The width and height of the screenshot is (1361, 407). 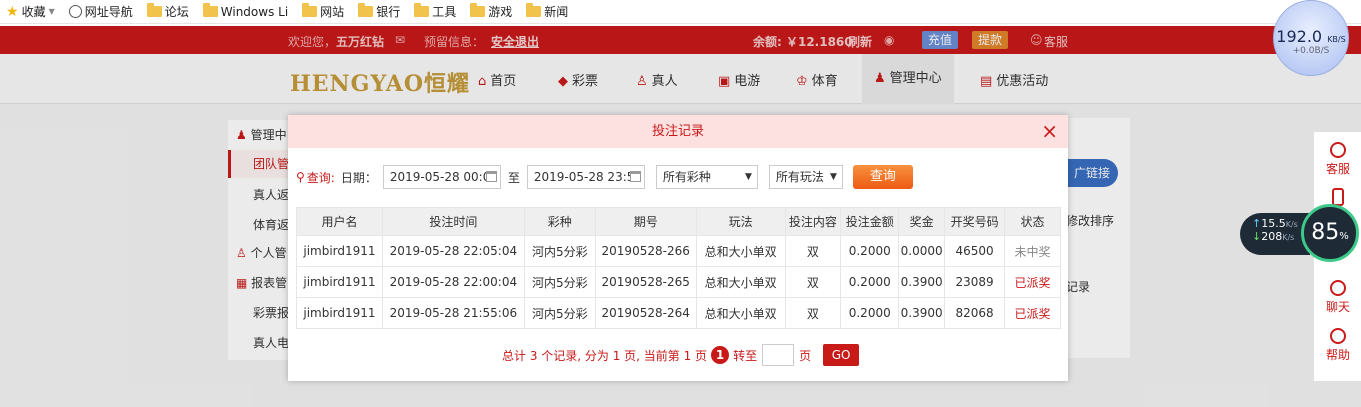 I want to click on query-label: ⚲ 查询:, so click(x=315, y=177).